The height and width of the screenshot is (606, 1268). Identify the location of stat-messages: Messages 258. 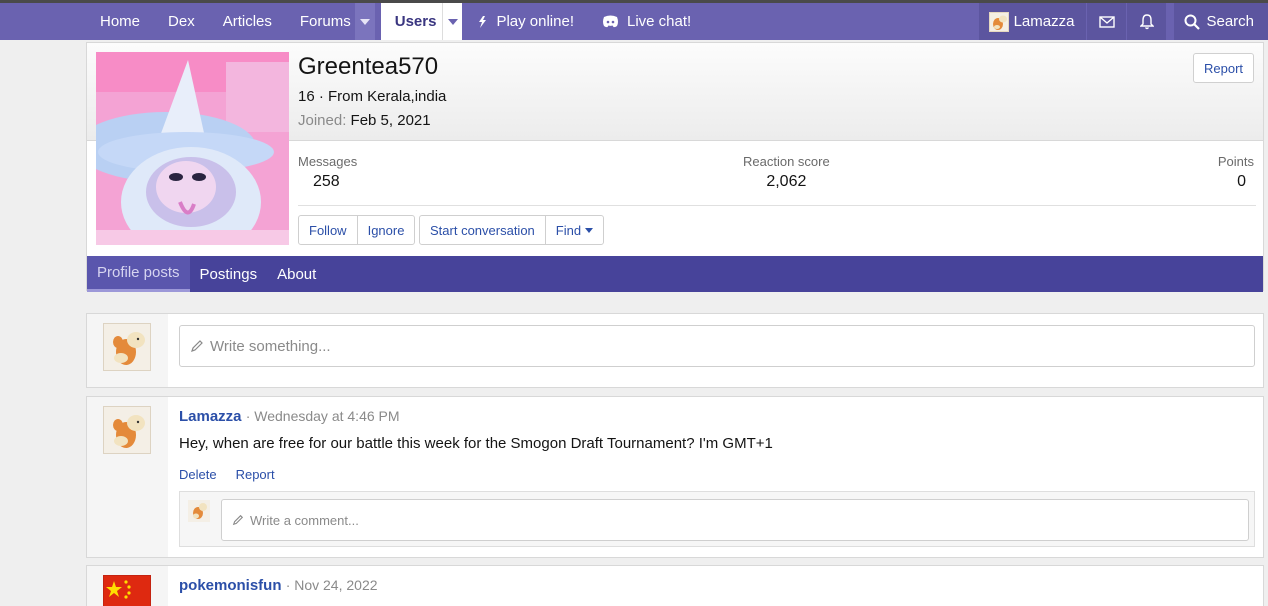
(327, 172).